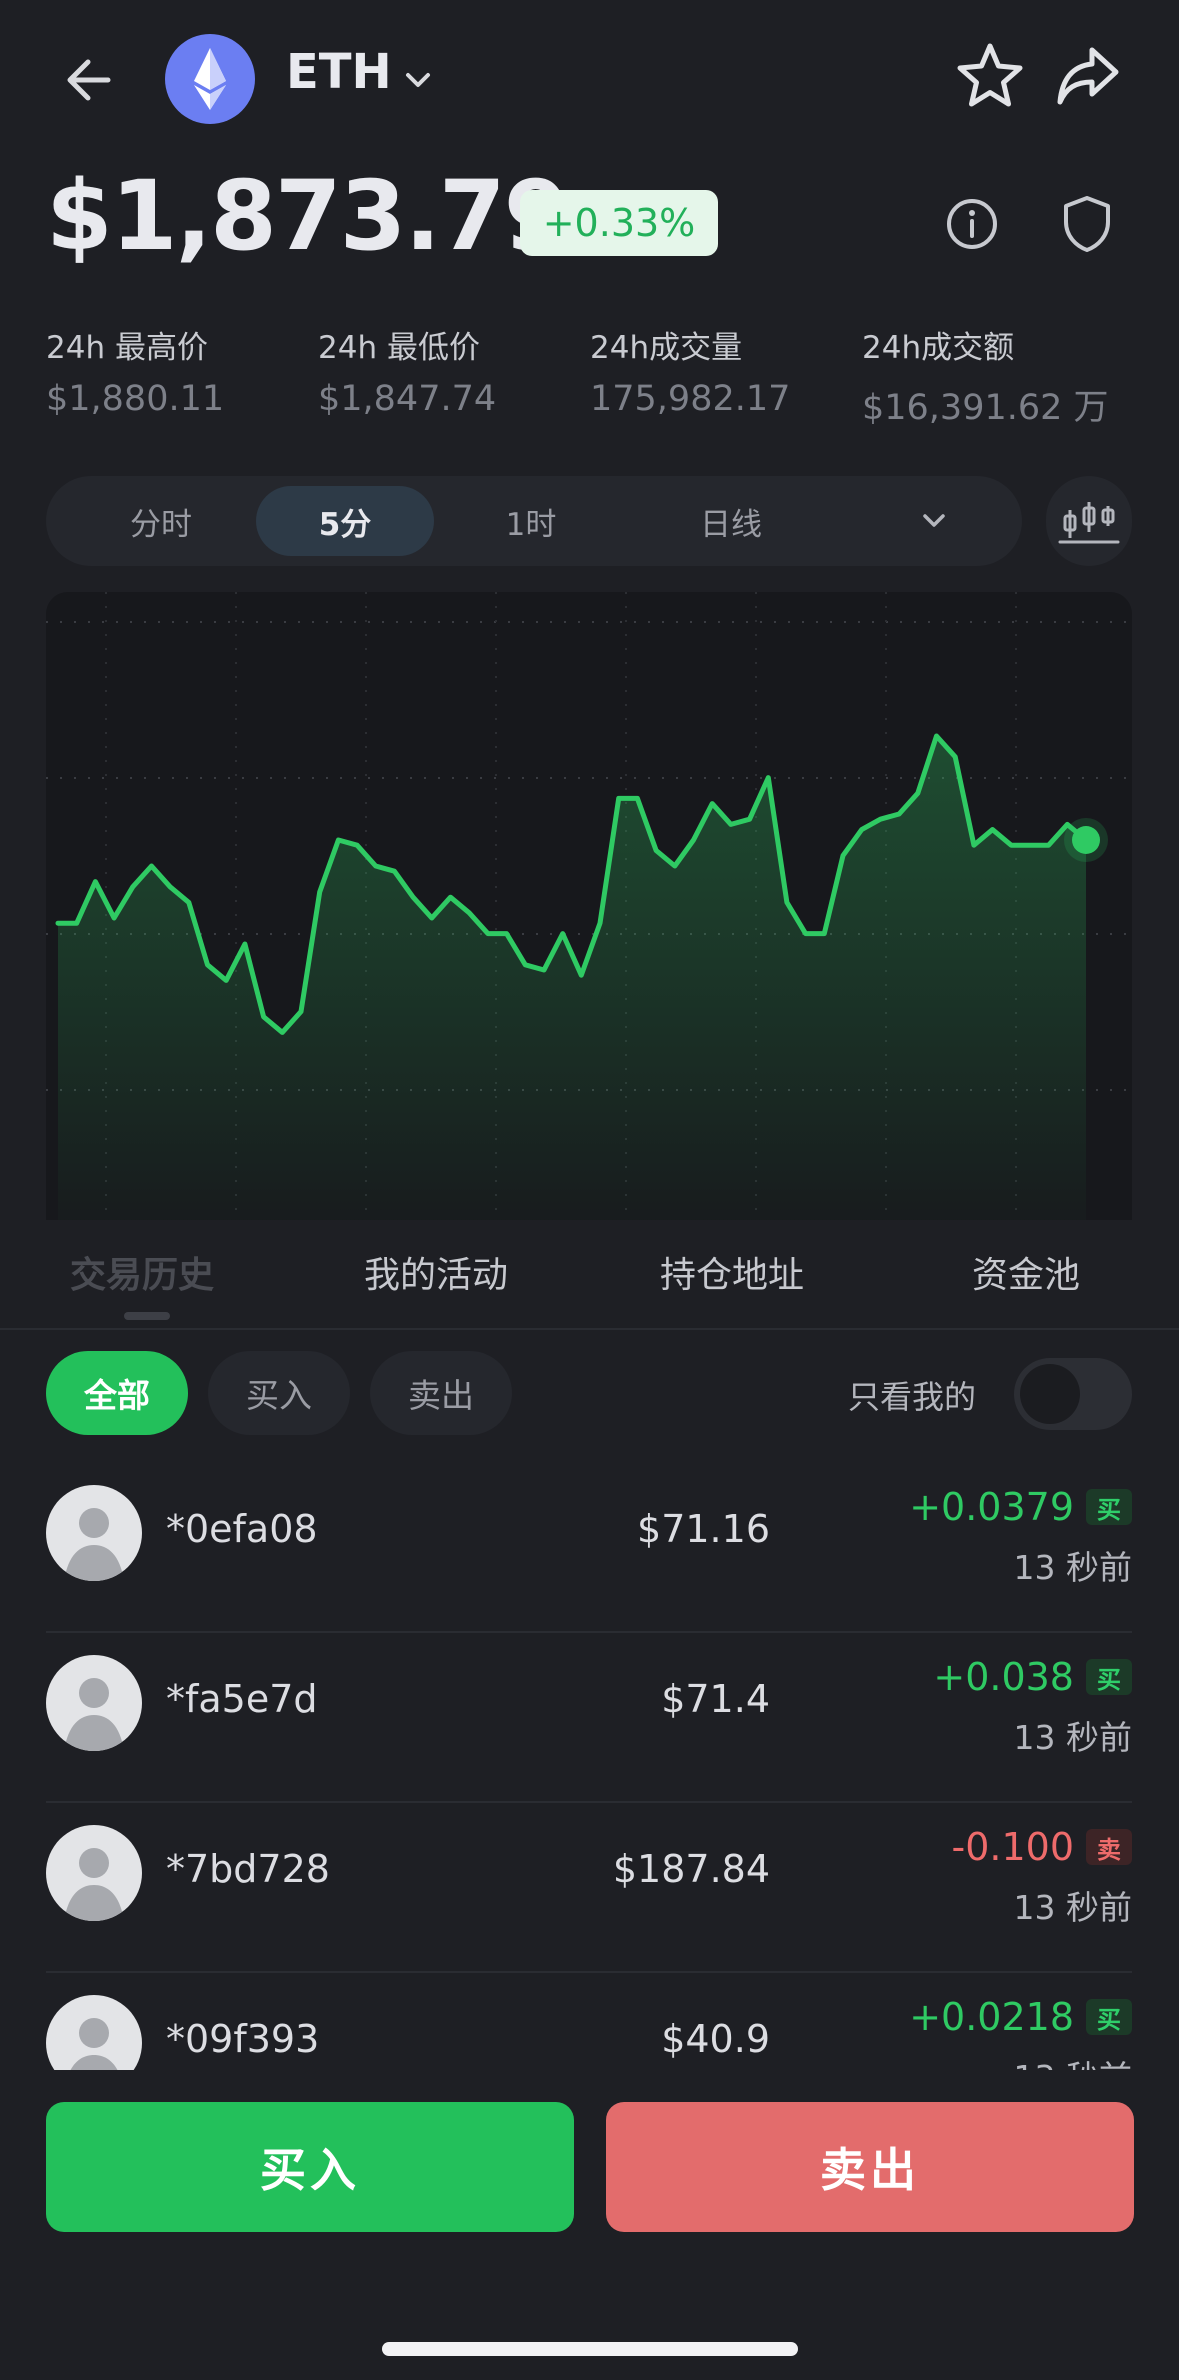 This screenshot has width=1179, height=2380. Describe the element at coordinates (690, 370) in the screenshot. I see `stat-24h-volume: 24h成交量 175,982.17` at that location.